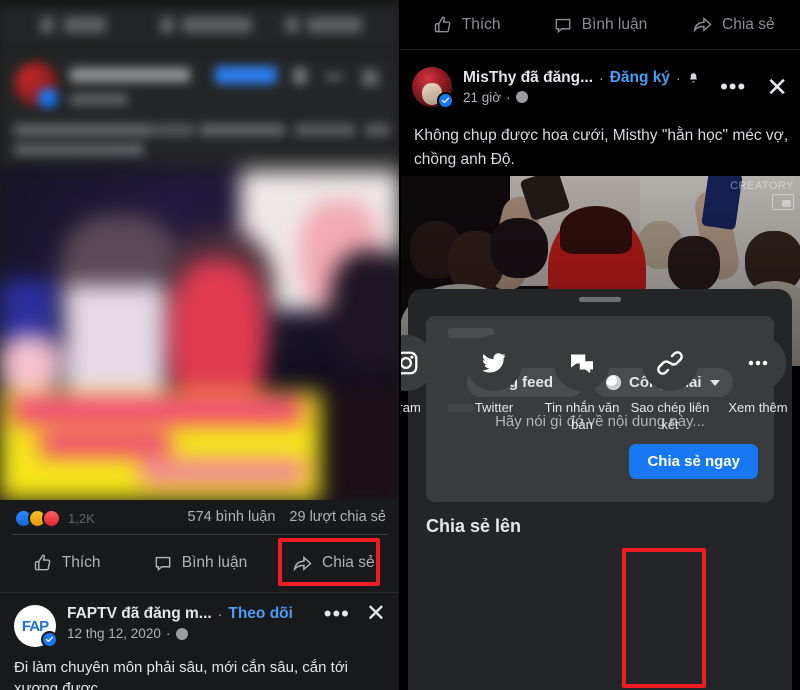 The width and height of the screenshot is (800, 690). Describe the element at coordinates (582, 416) in the screenshot. I see `share-target-sms-label: Tin nhắn văn bản` at that location.